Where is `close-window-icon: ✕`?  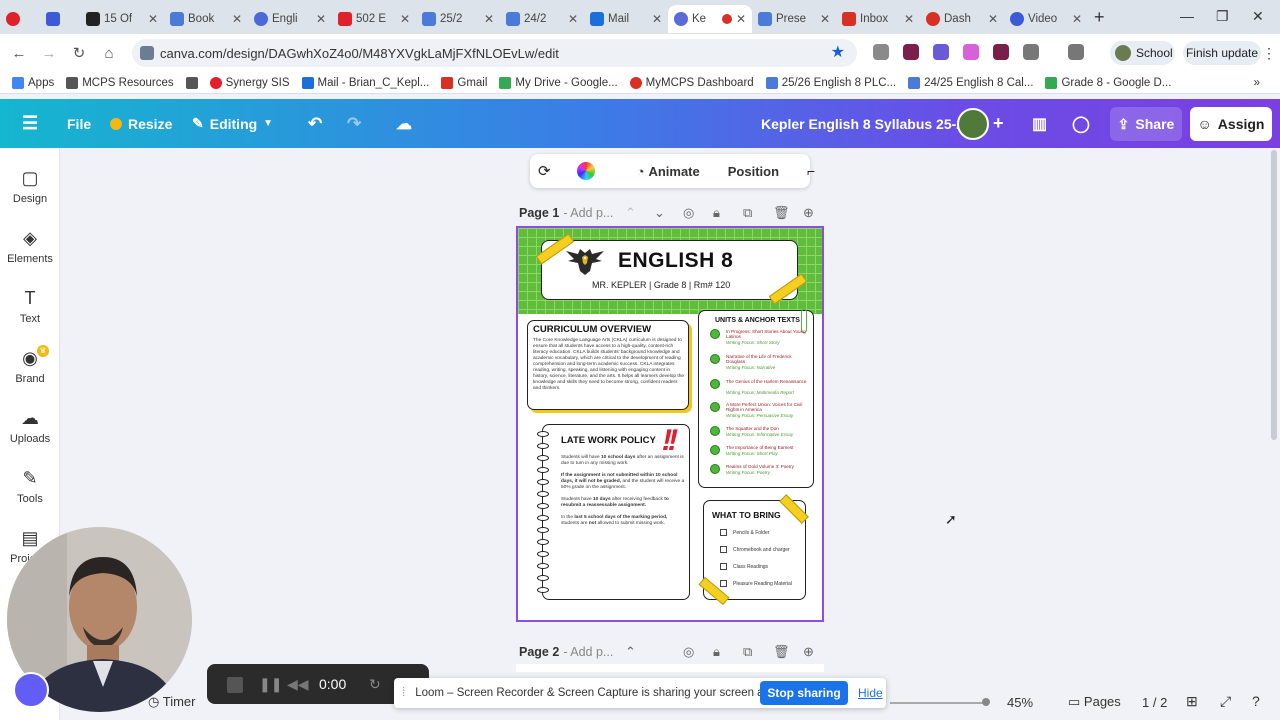 close-window-icon: ✕ is located at coordinates (1258, 16).